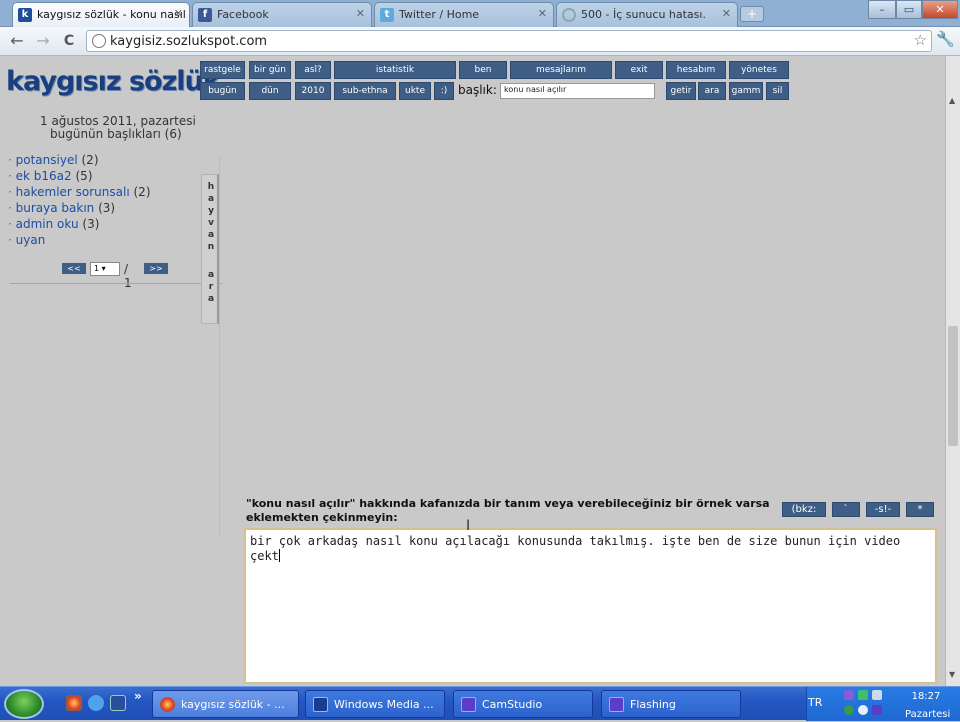  What do you see at coordinates (940, 9) in the screenshot?
I see `close-window-button: ✕` at bounding box center [940, 9].